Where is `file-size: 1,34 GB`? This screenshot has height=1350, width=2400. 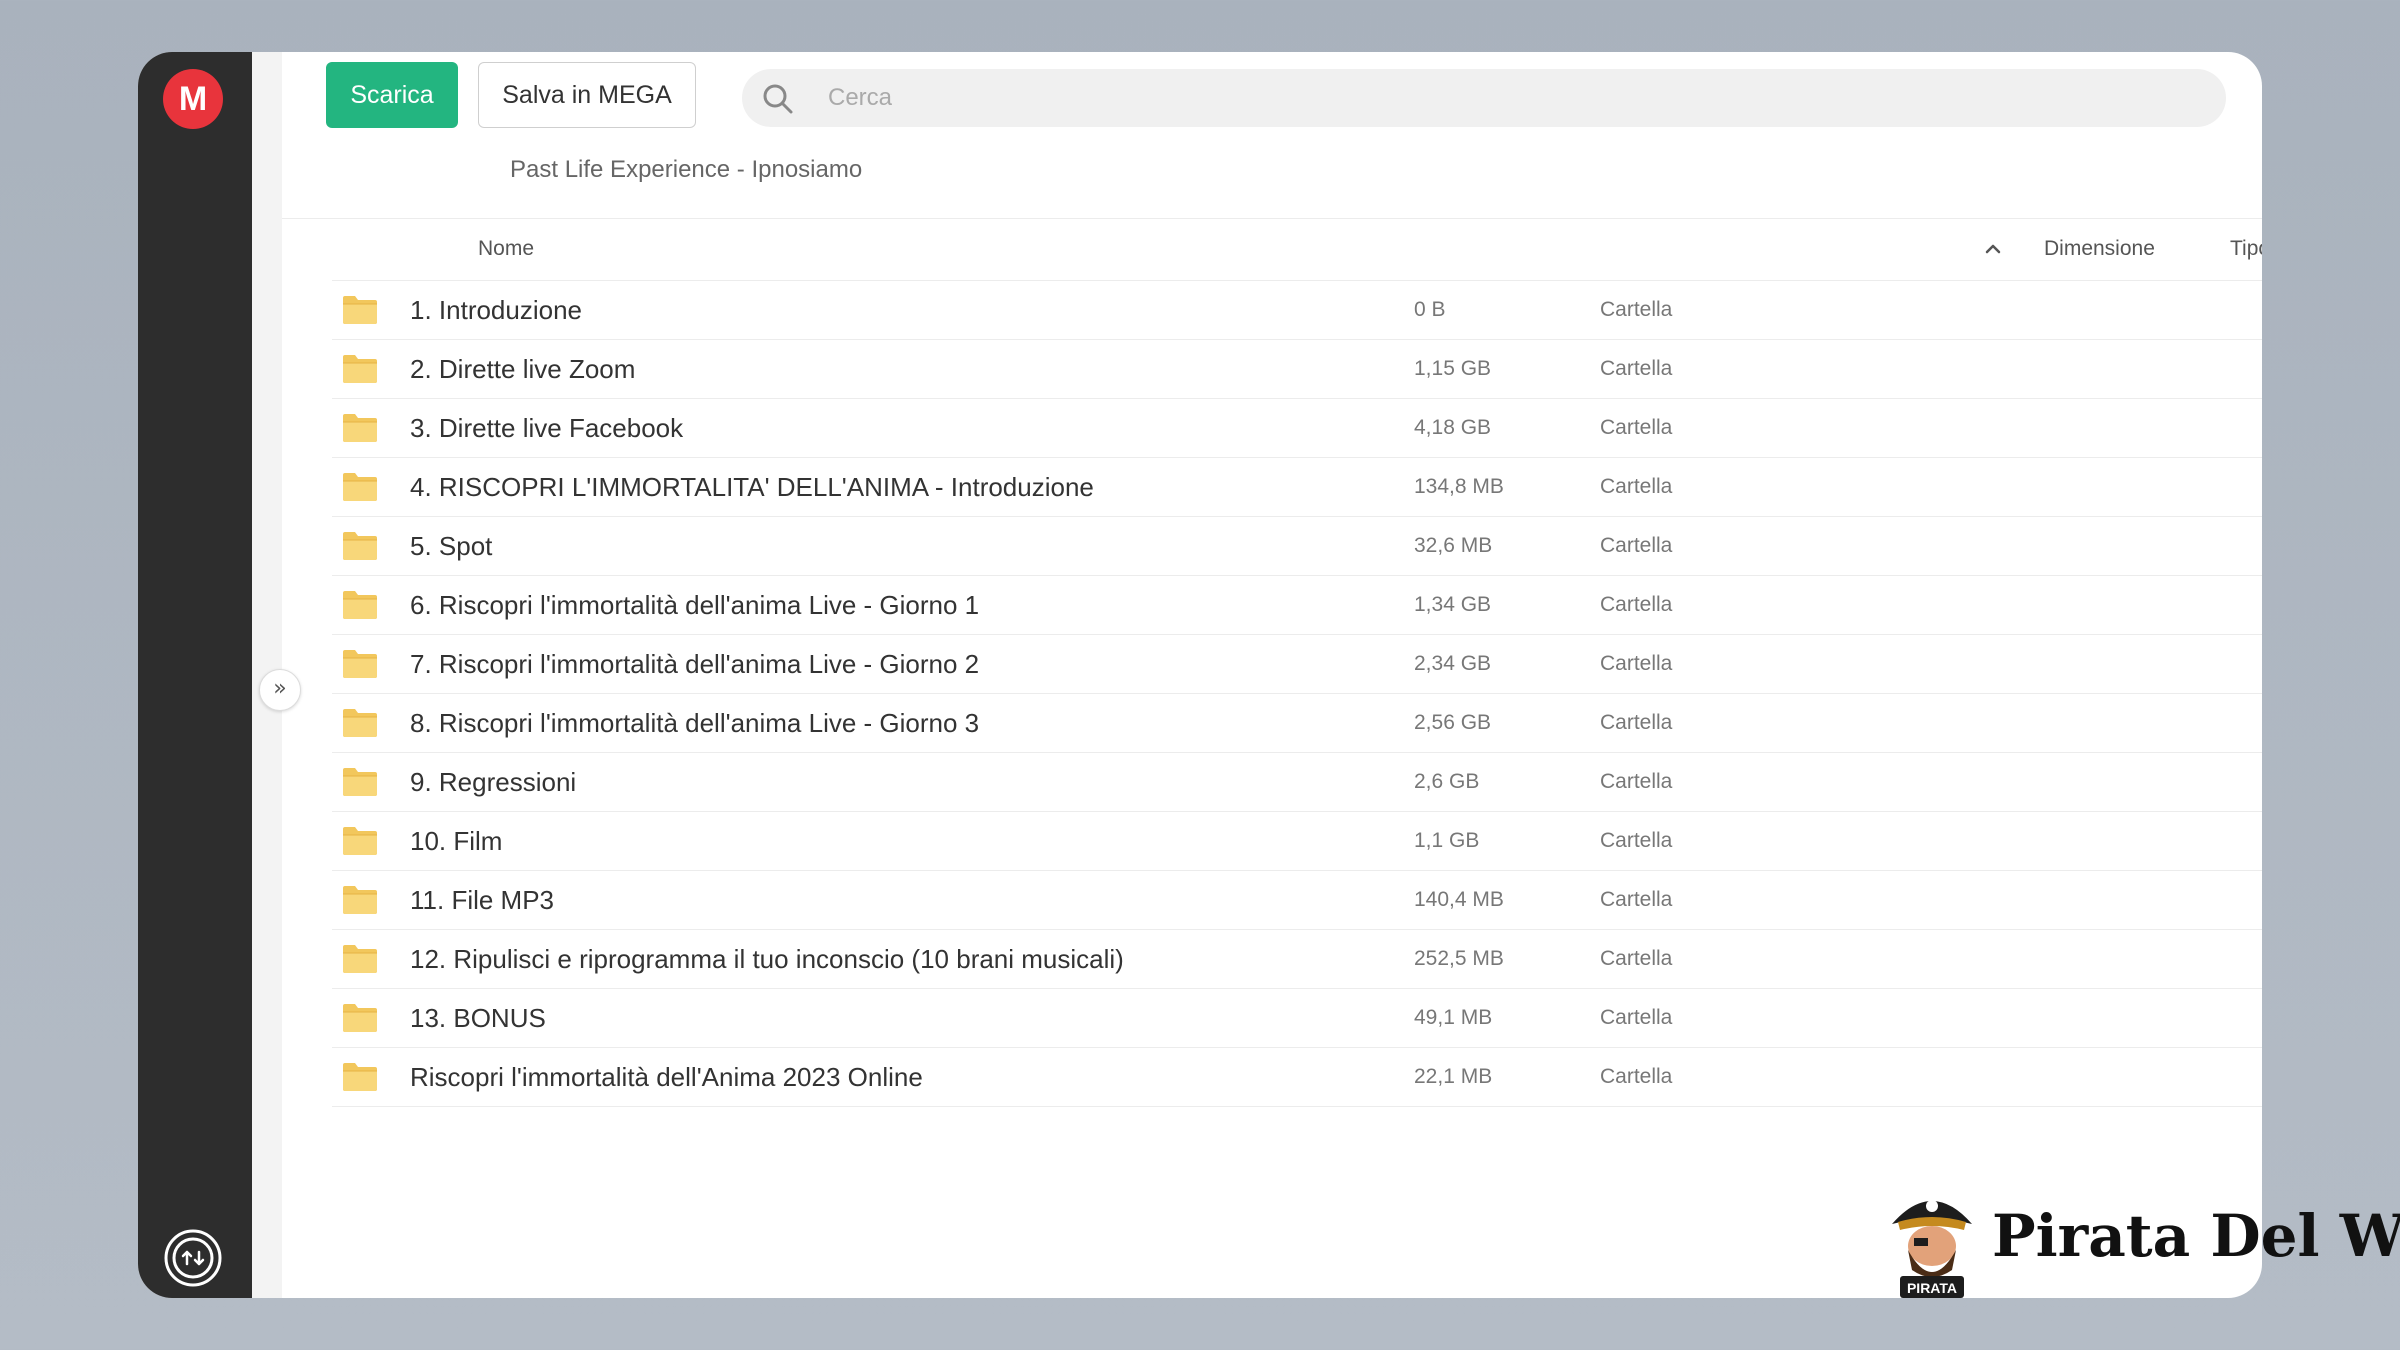
file-size: 1,34 GB is located at coordinates (1453, 604).